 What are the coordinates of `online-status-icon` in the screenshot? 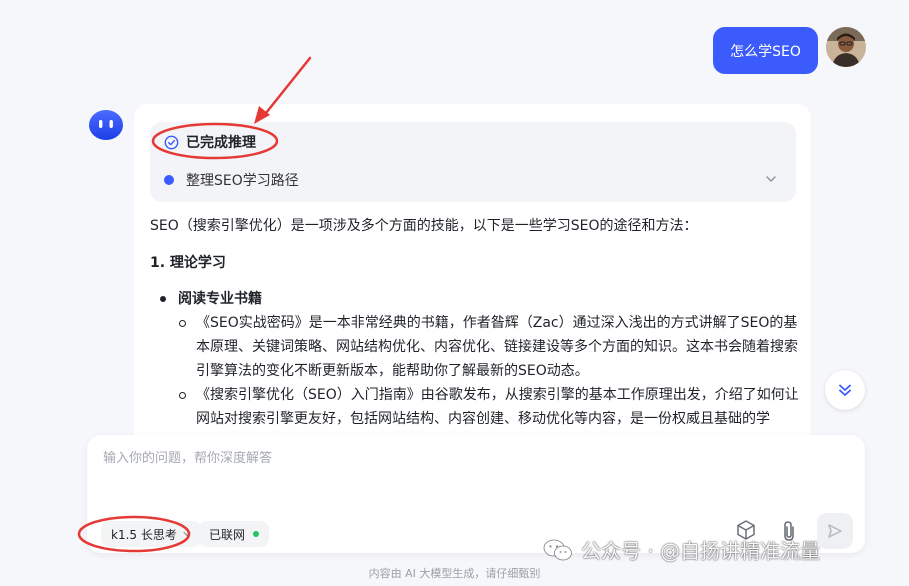 It's located at (256, 534).